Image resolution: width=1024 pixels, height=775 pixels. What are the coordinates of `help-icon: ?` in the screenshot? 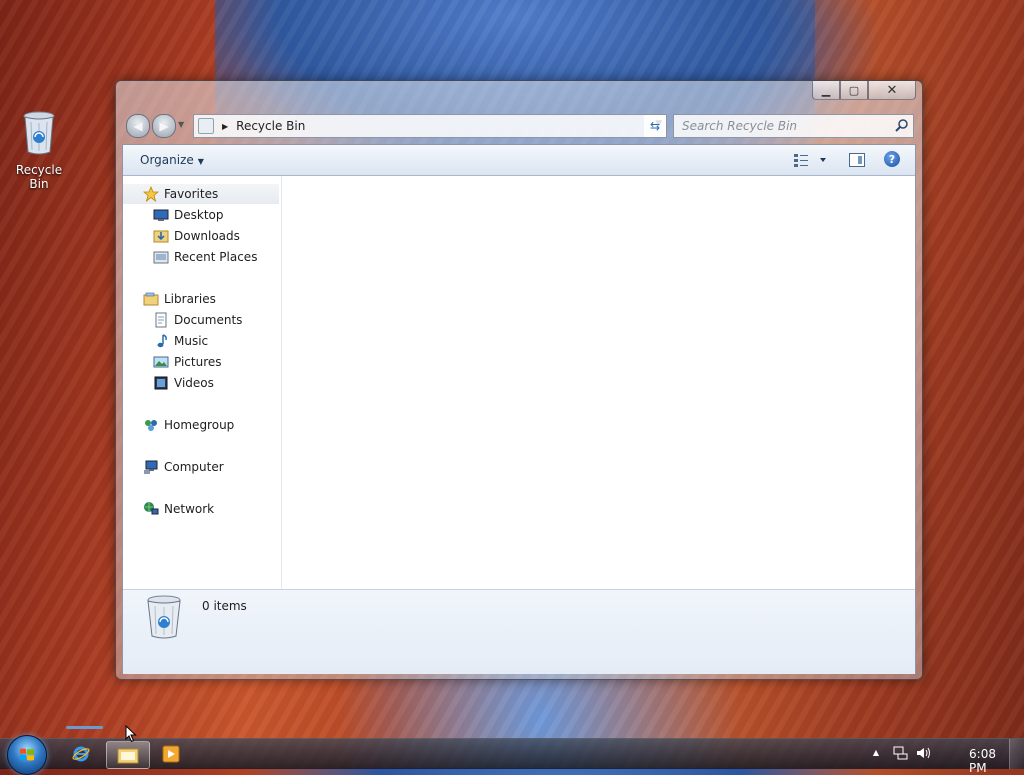 It's located at (892, 159).